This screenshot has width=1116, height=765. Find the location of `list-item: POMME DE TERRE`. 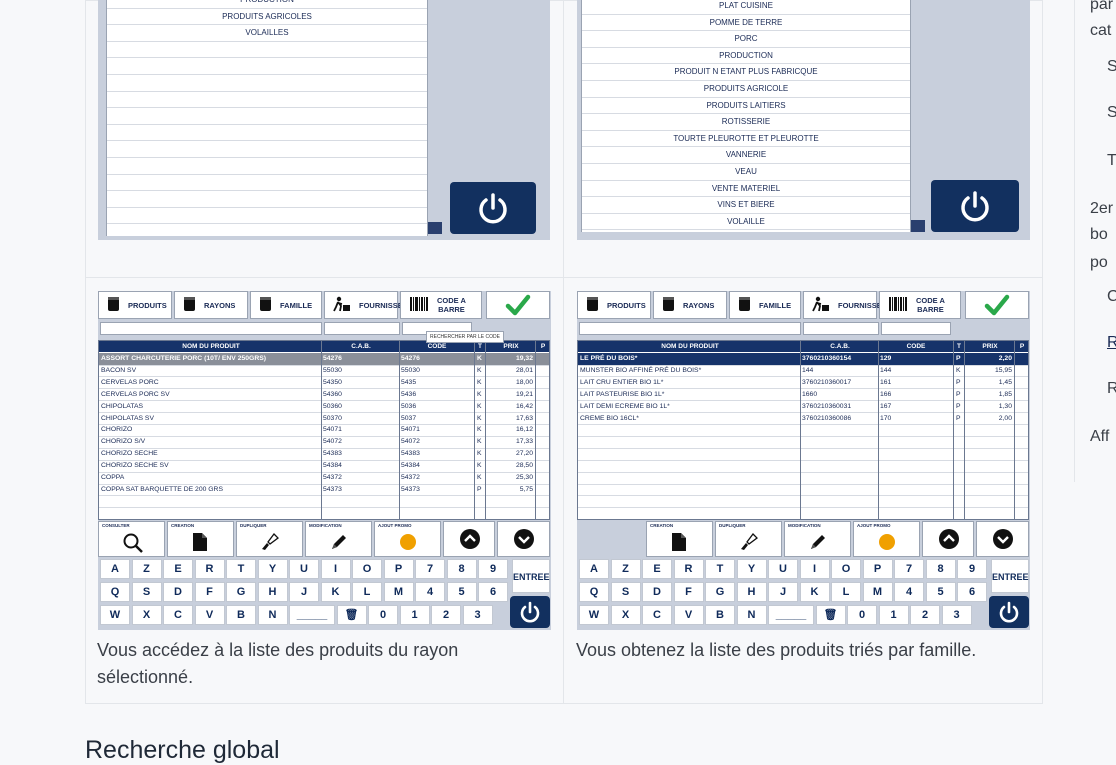

list-item: POMME DE TERRE is located at coordinates (746, 23).